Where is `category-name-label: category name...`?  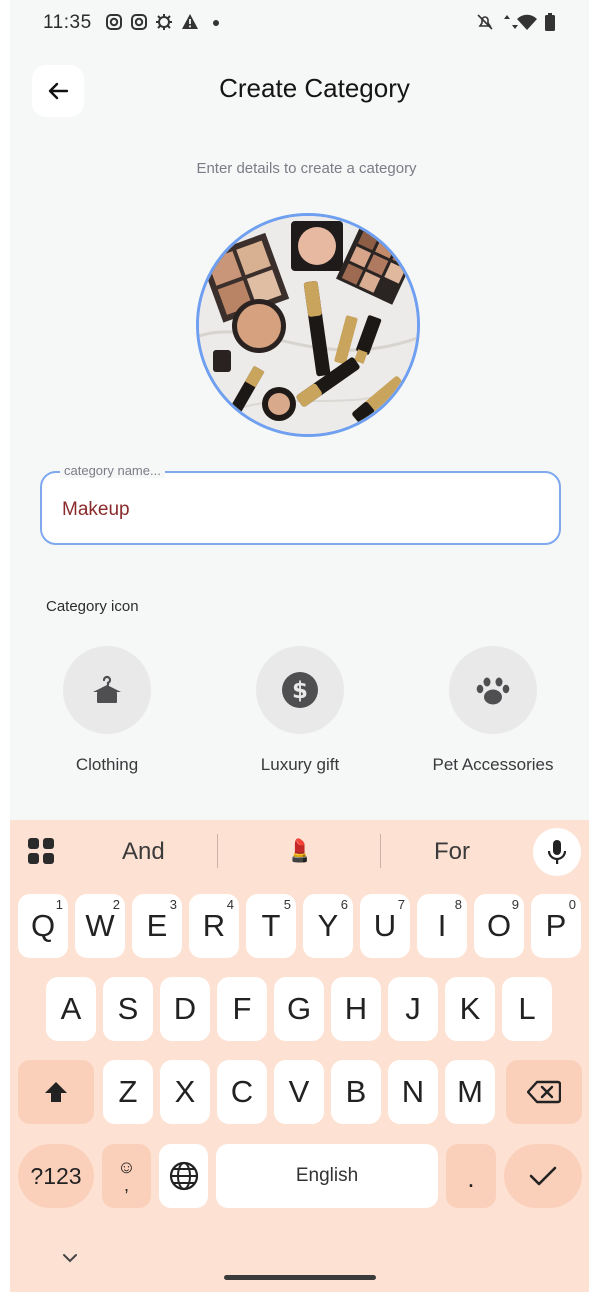
category-name-label: category name... is located at coordinates (112, 470).